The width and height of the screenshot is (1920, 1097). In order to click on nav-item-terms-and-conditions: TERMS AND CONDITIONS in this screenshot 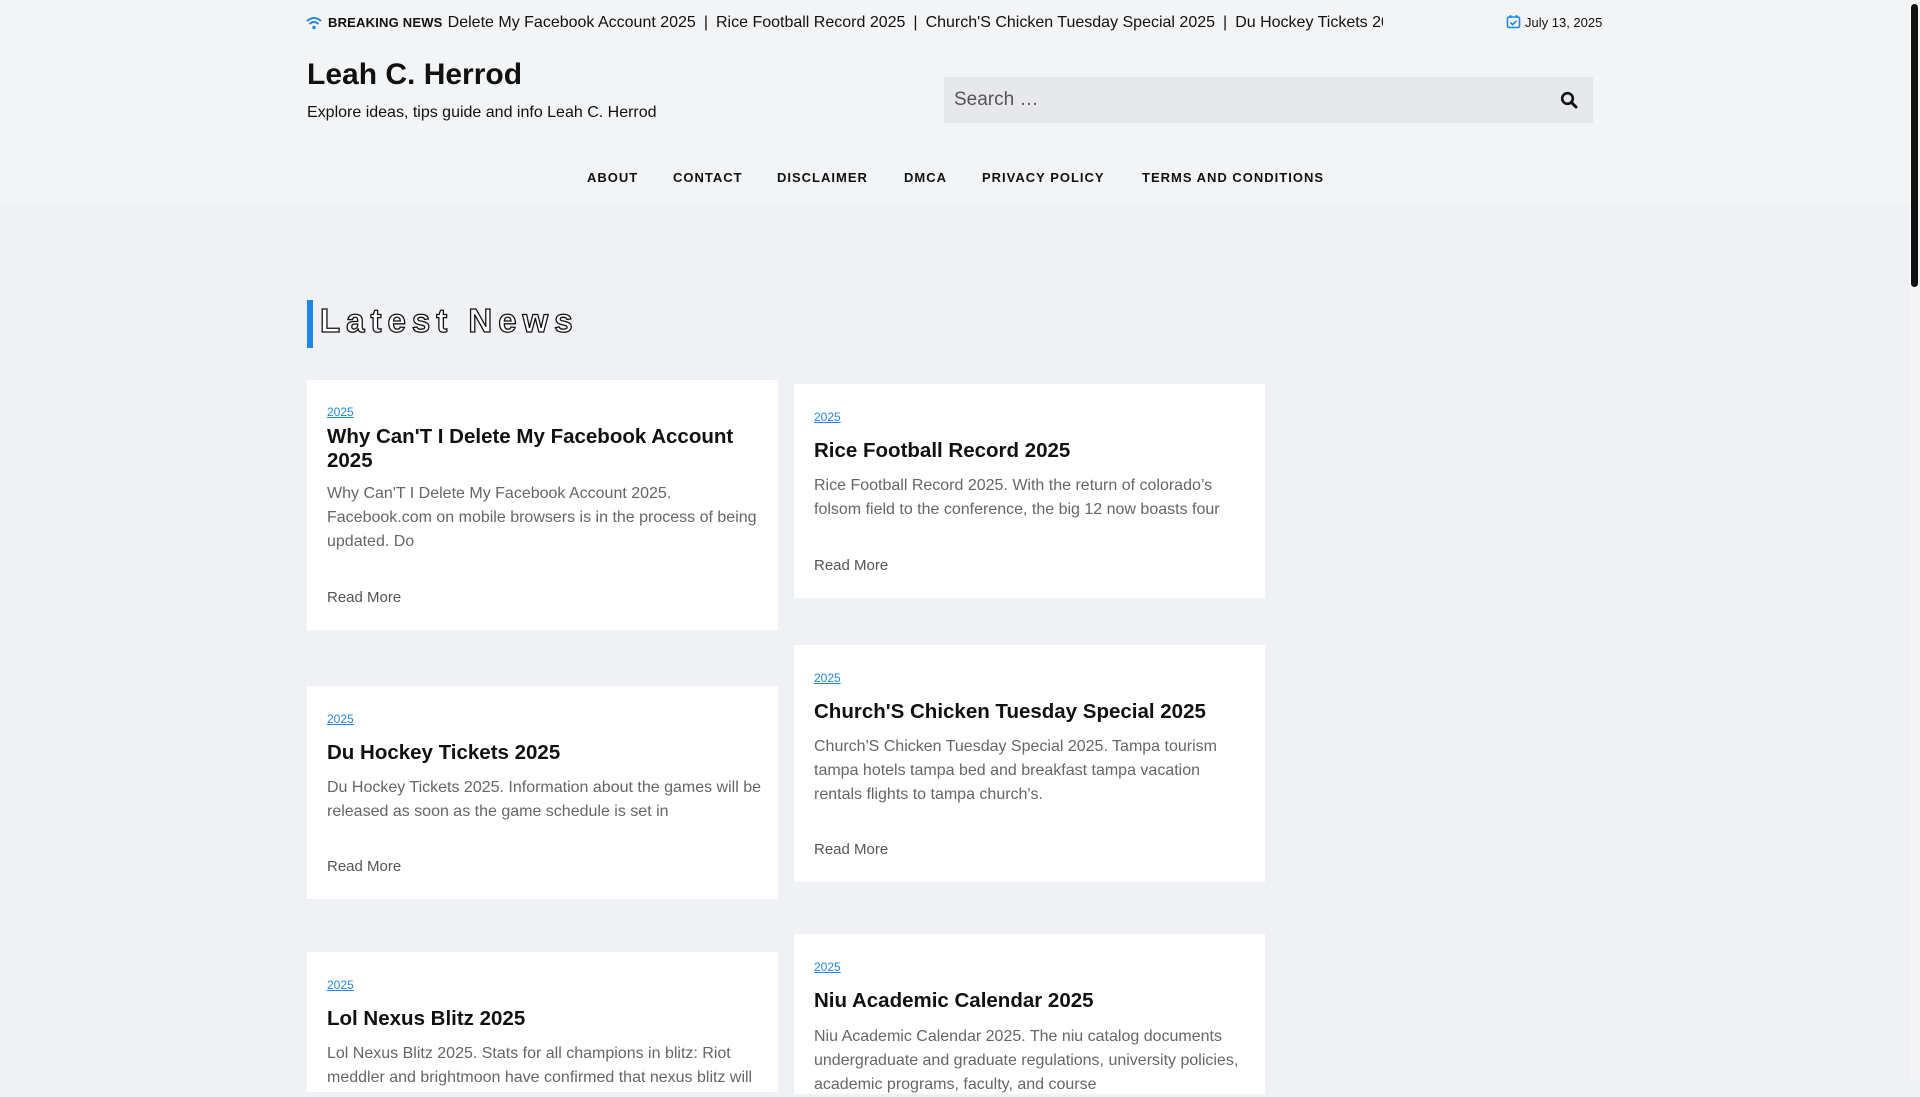, I will do `click(1233, 177)`.